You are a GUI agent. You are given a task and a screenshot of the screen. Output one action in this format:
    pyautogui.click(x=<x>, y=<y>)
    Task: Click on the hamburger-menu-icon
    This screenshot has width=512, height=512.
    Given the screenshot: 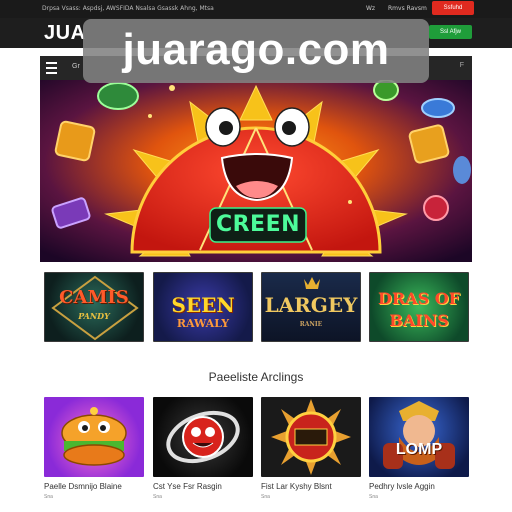 What is the action you would take?
    pyautogui.click(x=52, y=68)
    